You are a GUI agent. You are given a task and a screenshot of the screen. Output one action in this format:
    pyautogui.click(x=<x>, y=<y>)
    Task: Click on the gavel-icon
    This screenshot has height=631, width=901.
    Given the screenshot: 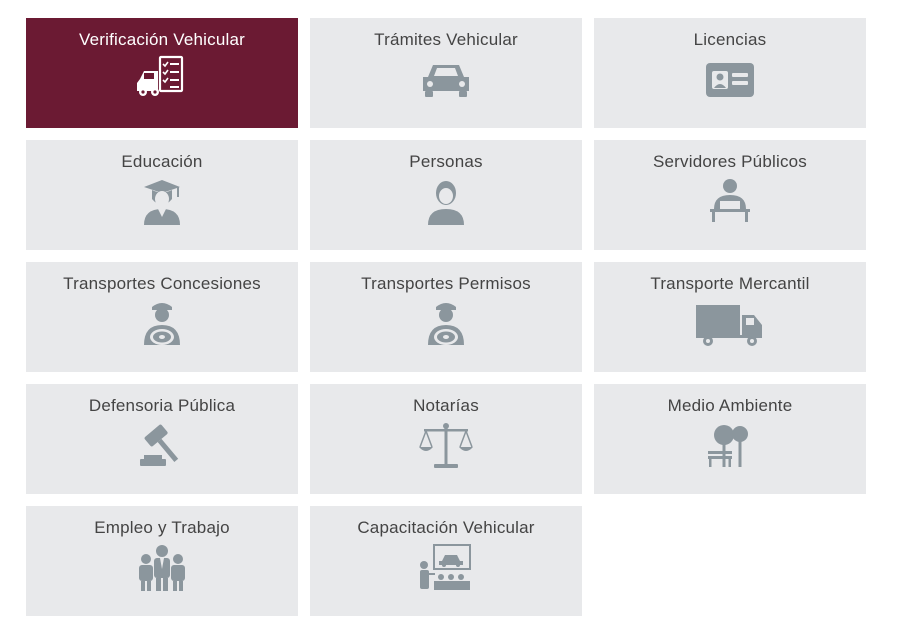 What is the action you would take?
    pyautogui.click(x=162, y=446)
    